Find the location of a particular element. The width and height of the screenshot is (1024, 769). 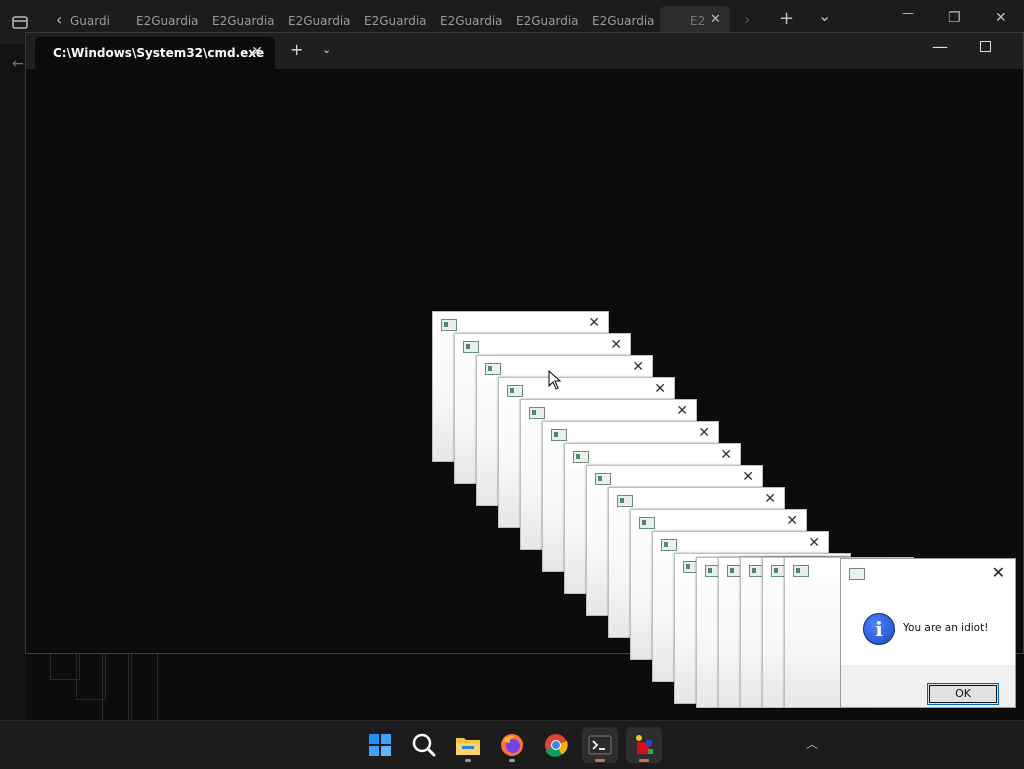

browser-minimize-icon: — is located at coordinates (908, 13).